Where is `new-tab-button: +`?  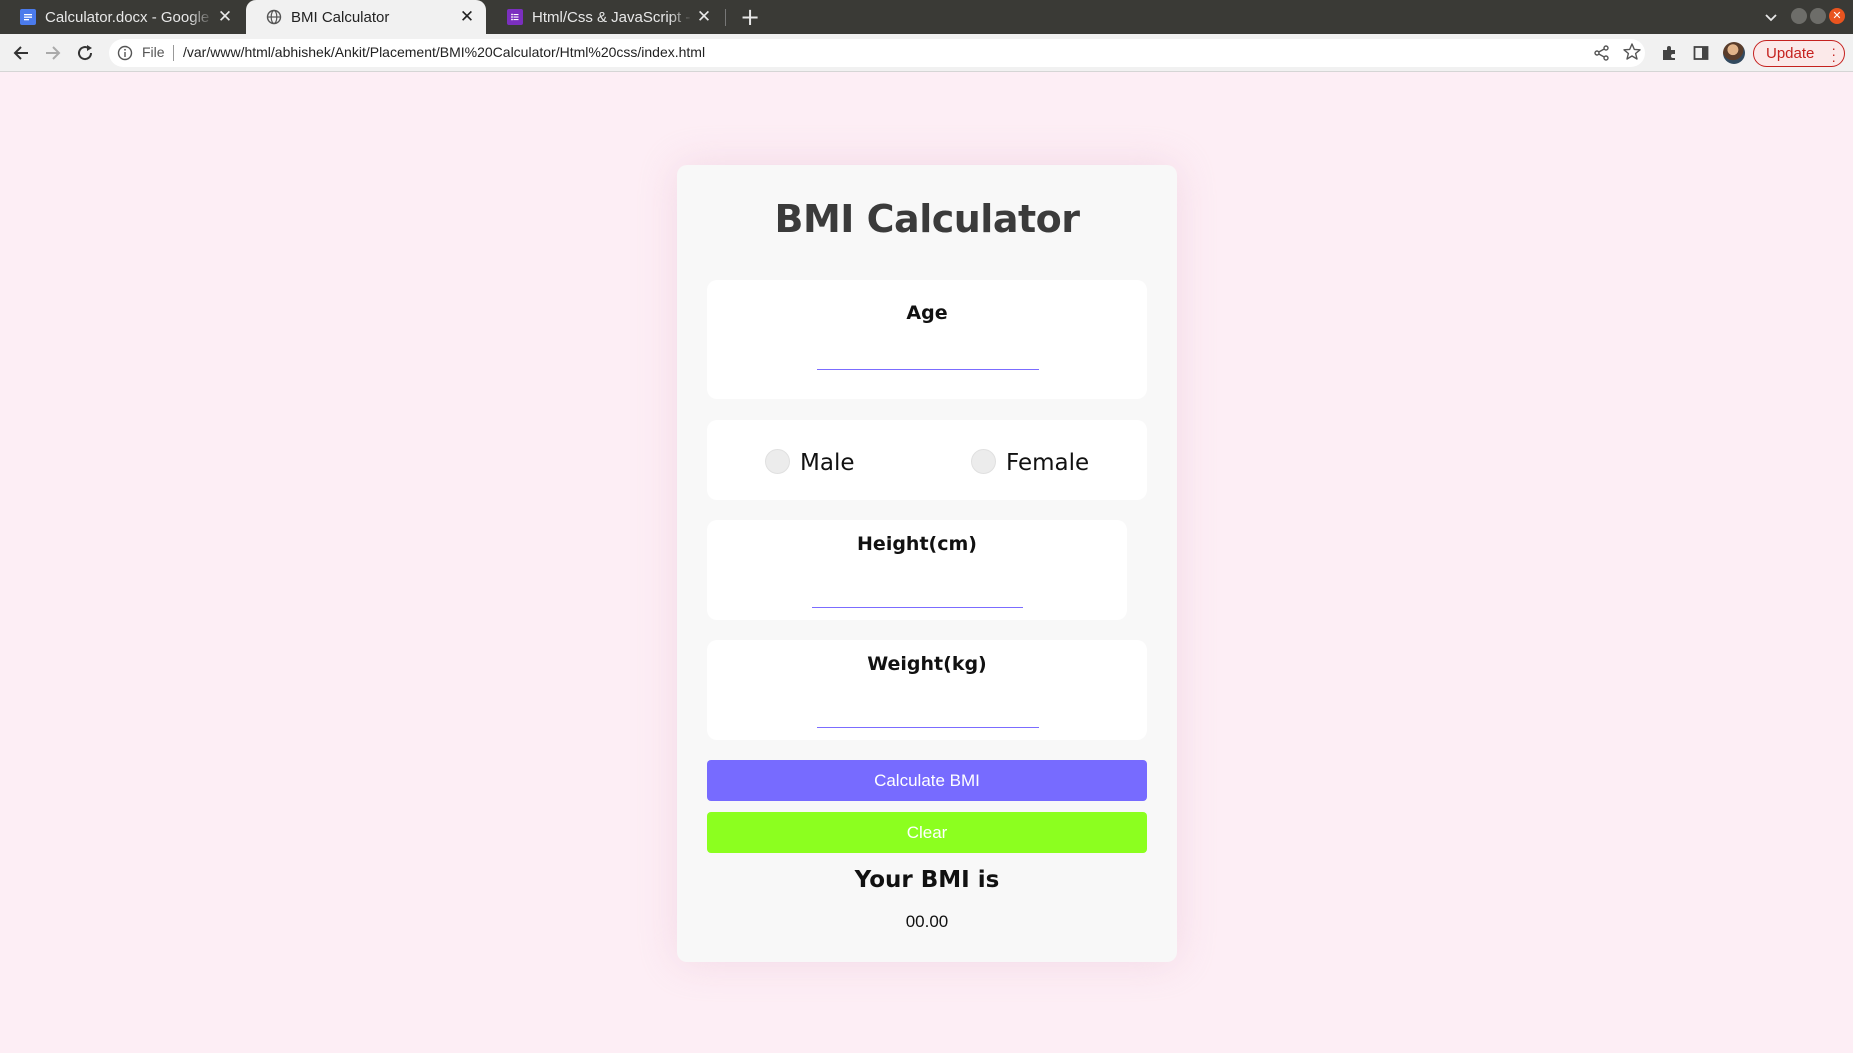 new-tab-button: + is located at coordinates (750, 17).